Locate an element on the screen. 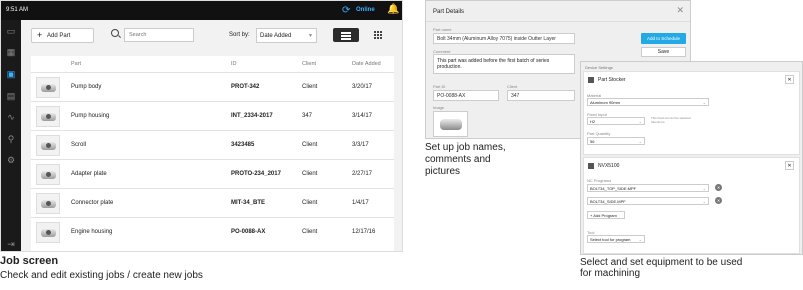 This screenshot has height=290, width=803. tool-select: Select tool for program ⌄ is located at coordinates (616, 239).